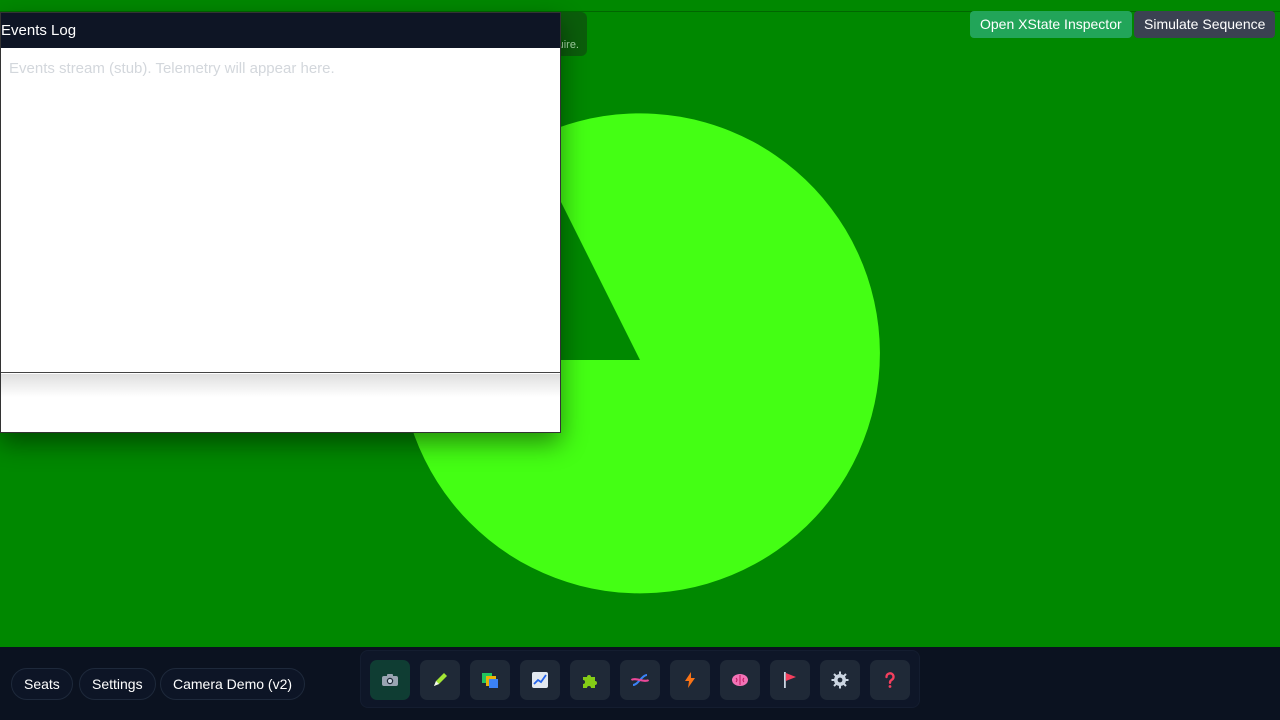 The height and width of the screenshot is (720, 1280). I want to click on tool-pencil, so click(440, 680).